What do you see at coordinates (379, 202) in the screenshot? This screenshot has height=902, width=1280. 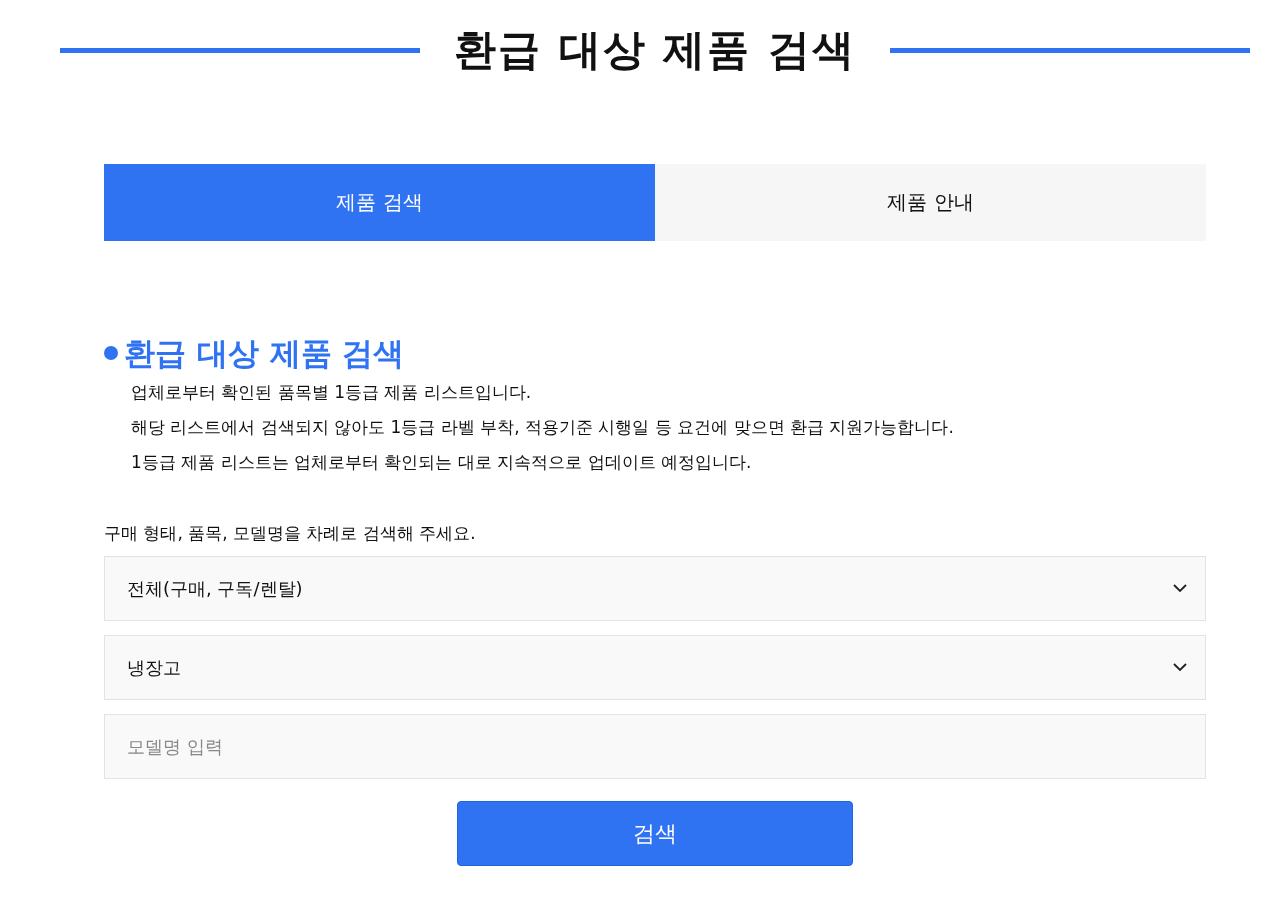 I see `tab: 제품 검색` at bounding box center [379, 202].